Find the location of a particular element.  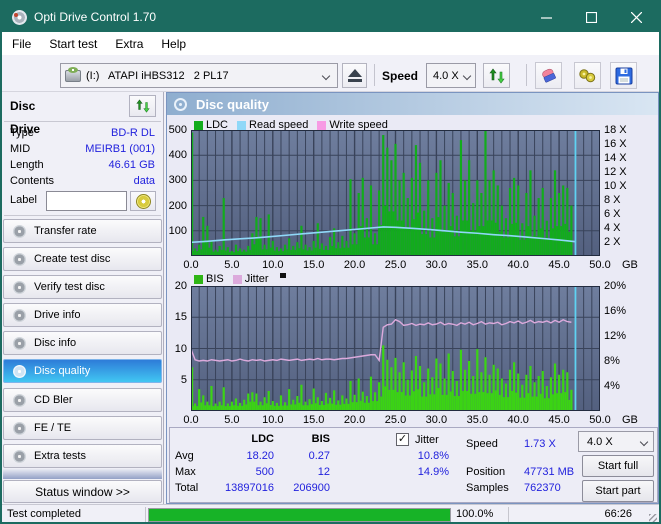

y-axis-tick-right: 20% is located at coordinates (615, 286).